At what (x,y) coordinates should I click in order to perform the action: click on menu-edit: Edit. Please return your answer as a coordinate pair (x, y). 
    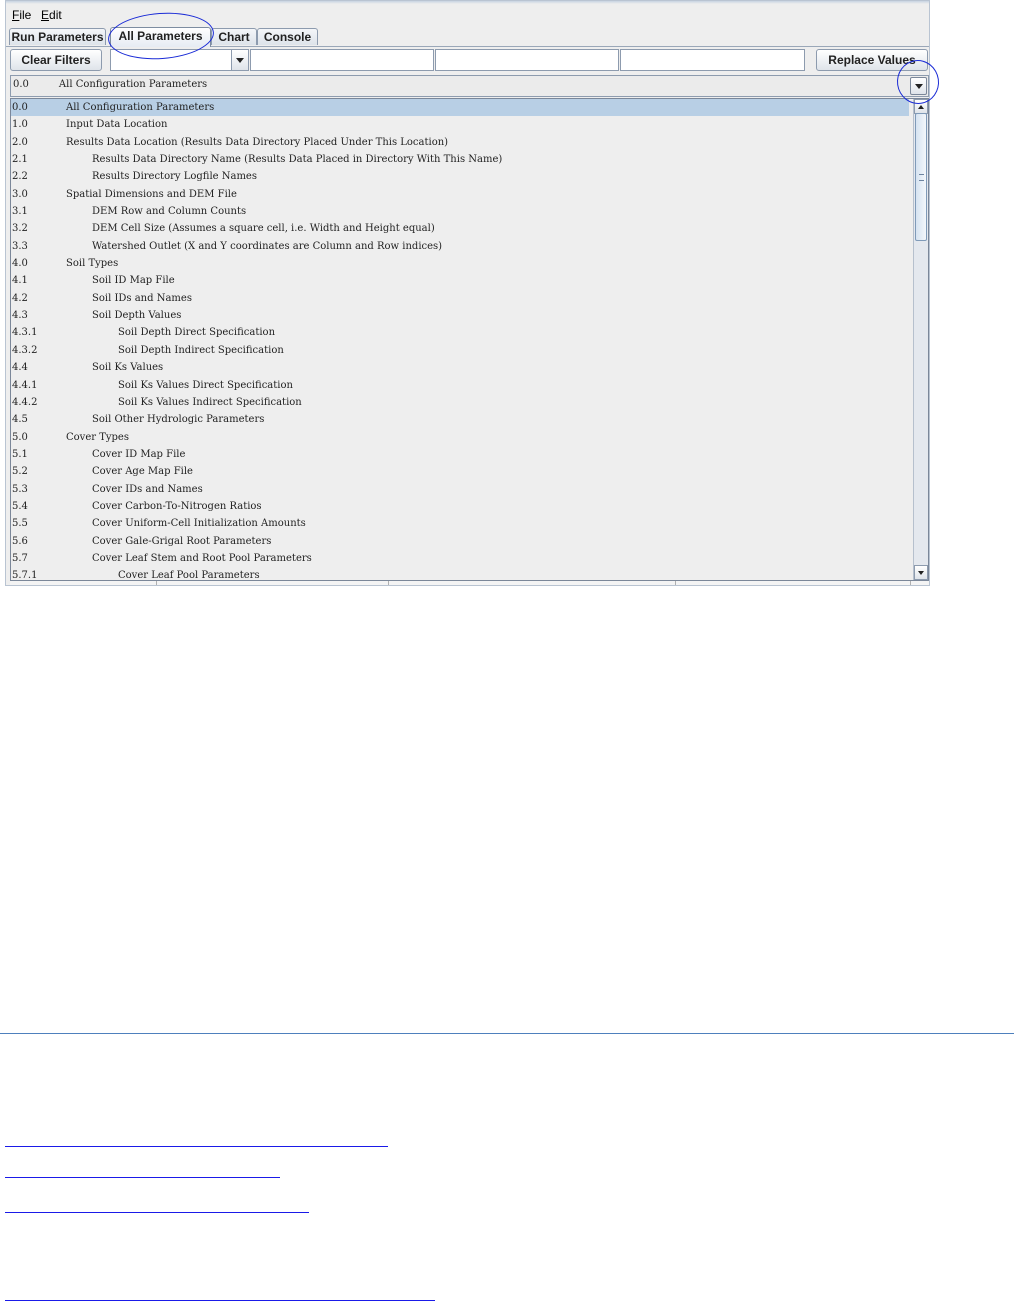
    Looking at the image, I should click on (51, 15).